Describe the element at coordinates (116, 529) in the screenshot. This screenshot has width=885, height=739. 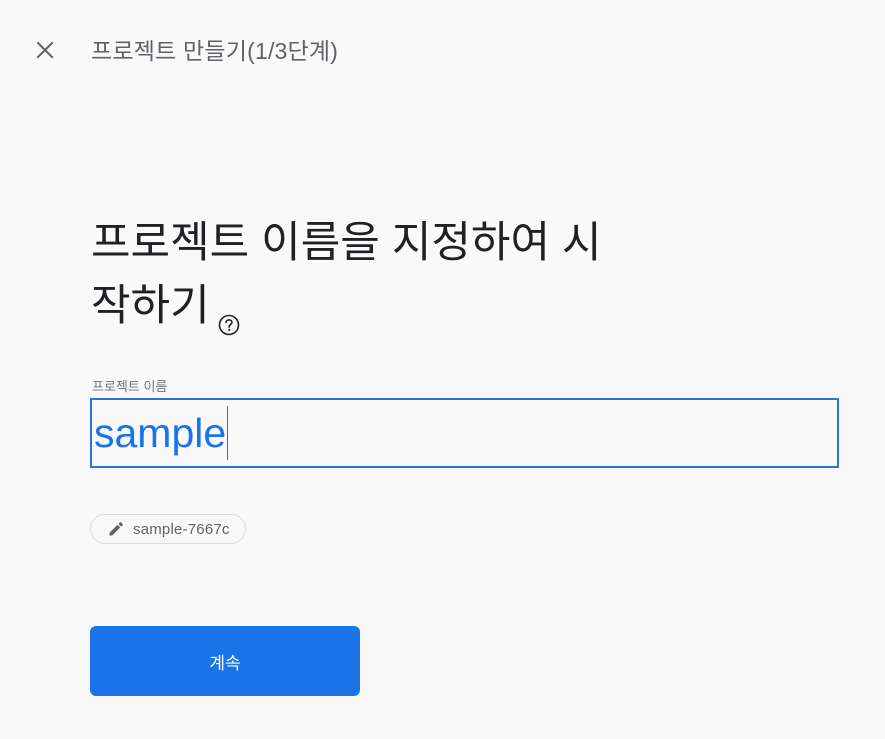
I see `pencil-icon` at that location.